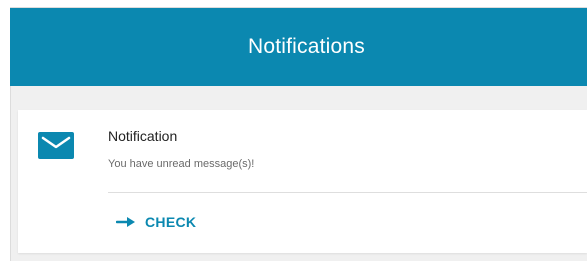  I want to click on check-button: CHECK, so click(156, 222).